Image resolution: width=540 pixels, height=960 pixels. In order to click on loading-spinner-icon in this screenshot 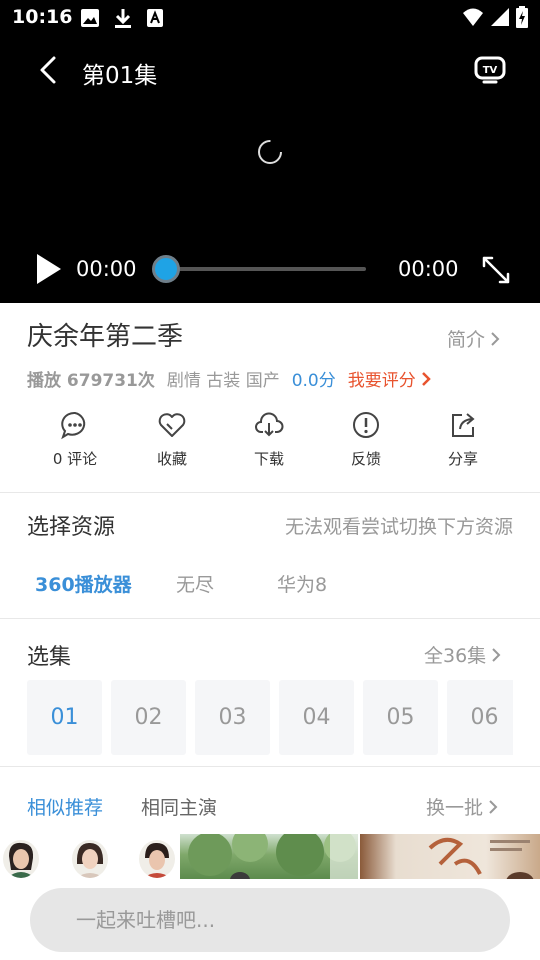, I will do `click(270, 152)`.